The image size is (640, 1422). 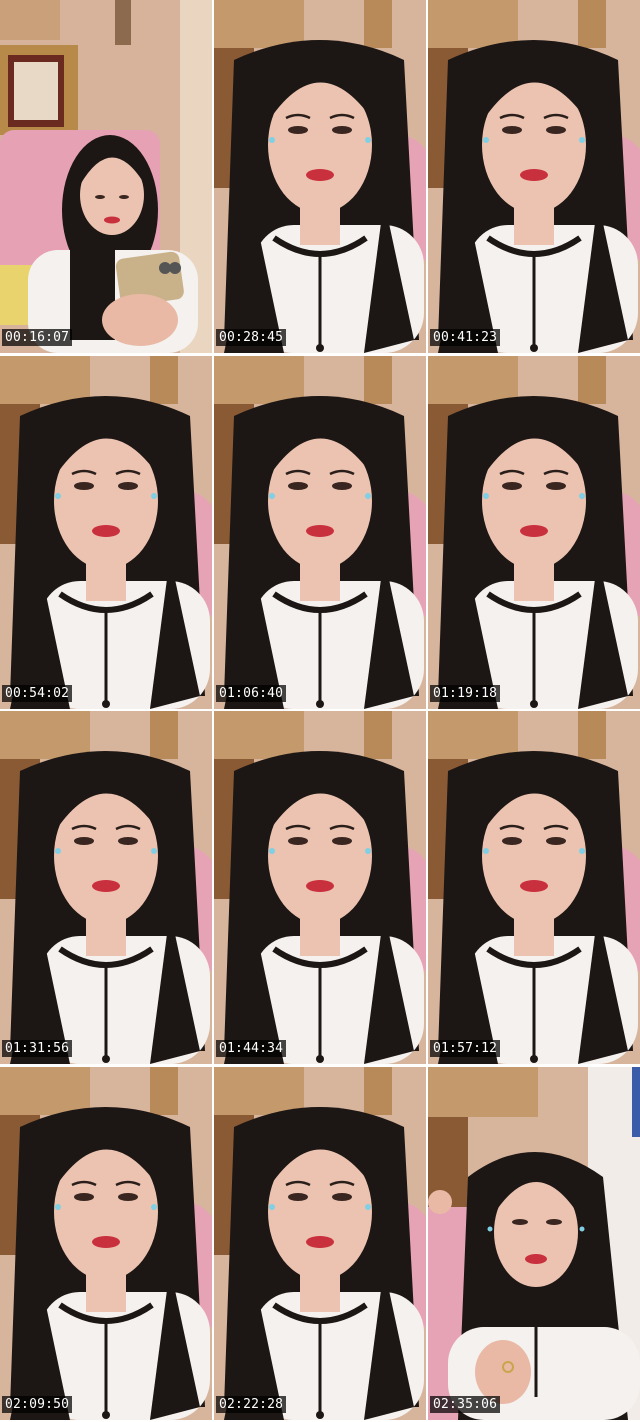 I want to click on timestamp-label: 02:22:28, so click(x=251, y=1404).